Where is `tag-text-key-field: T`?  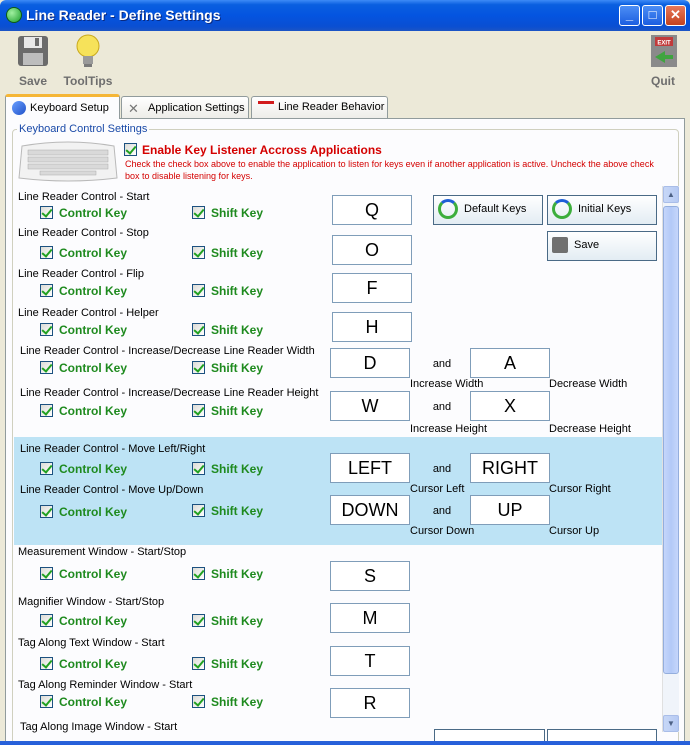
tag-text-key-field: T is located at coordinates (370, 661).